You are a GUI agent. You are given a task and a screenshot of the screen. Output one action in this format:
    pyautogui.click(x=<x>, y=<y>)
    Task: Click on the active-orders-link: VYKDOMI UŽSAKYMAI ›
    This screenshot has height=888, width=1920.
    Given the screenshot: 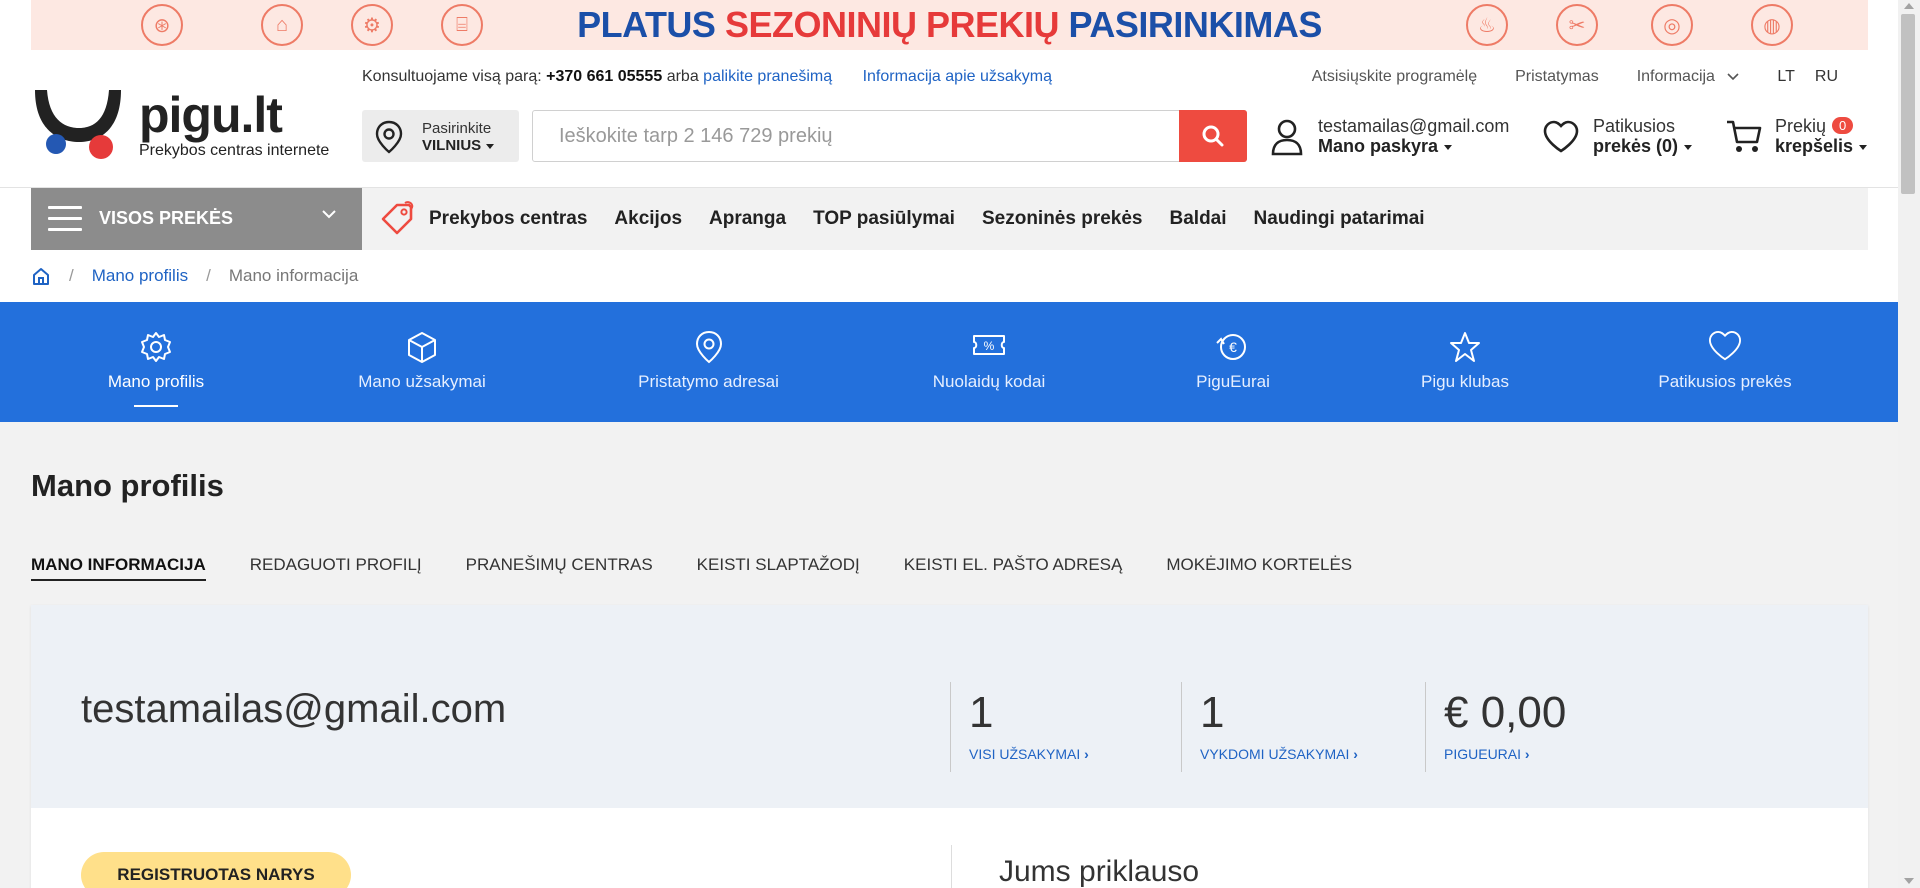 What is the action you would take?
    pyautogui.click(x=1279, y=754)
    